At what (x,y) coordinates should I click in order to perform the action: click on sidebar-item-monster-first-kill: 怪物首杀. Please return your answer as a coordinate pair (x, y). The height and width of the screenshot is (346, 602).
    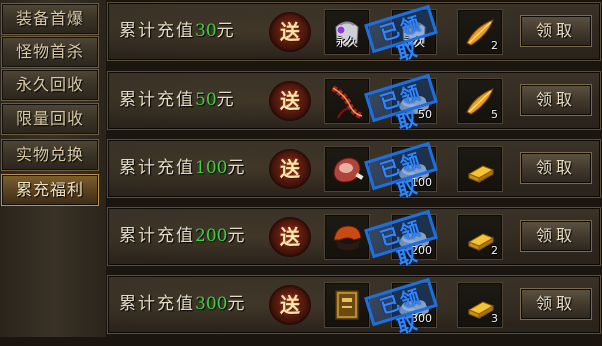
    Looking at the image, I should click on (50, 52).